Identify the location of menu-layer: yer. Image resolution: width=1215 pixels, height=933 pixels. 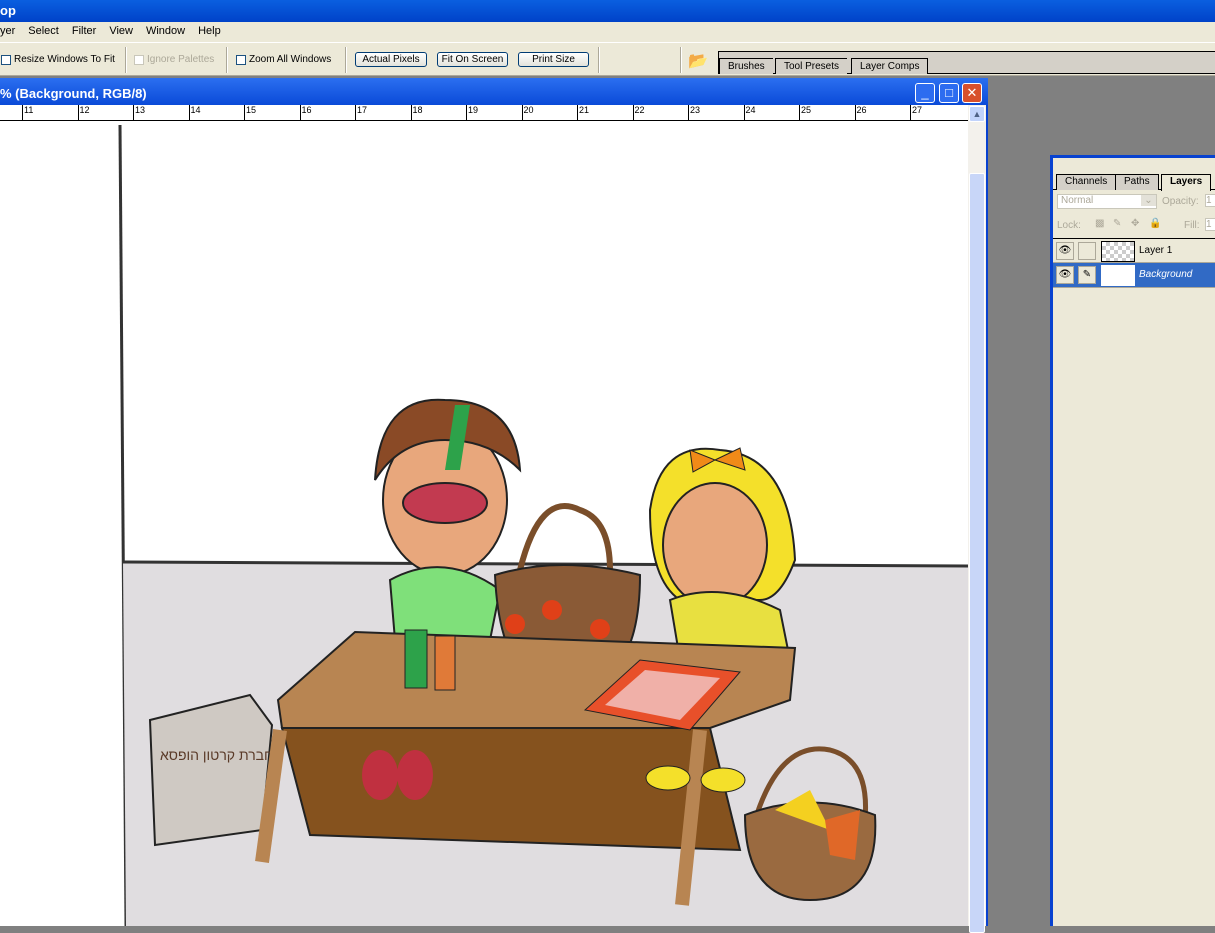
(11, 33).